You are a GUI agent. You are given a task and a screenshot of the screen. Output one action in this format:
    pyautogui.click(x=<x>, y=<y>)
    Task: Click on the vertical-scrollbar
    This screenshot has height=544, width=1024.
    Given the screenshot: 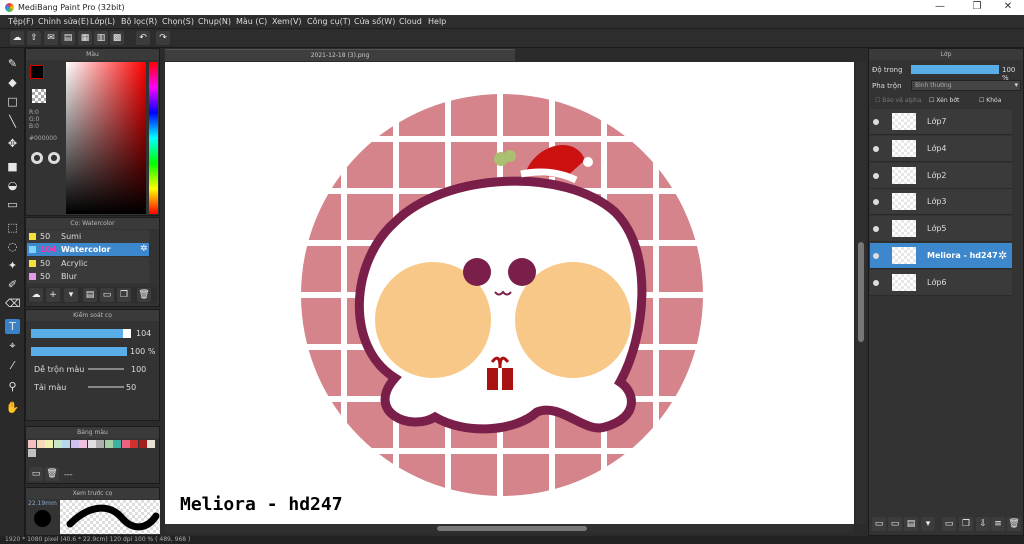 What is the action you would take?
    pyautogui.click(x=861, y=293)
    